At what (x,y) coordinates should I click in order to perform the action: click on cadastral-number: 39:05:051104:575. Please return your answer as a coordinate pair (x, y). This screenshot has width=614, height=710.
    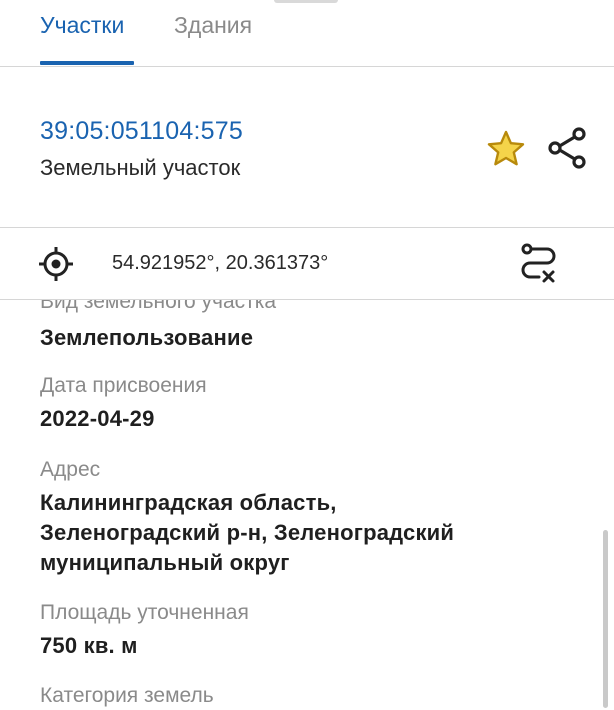
    Looking at the image, I should click on (141, 131).